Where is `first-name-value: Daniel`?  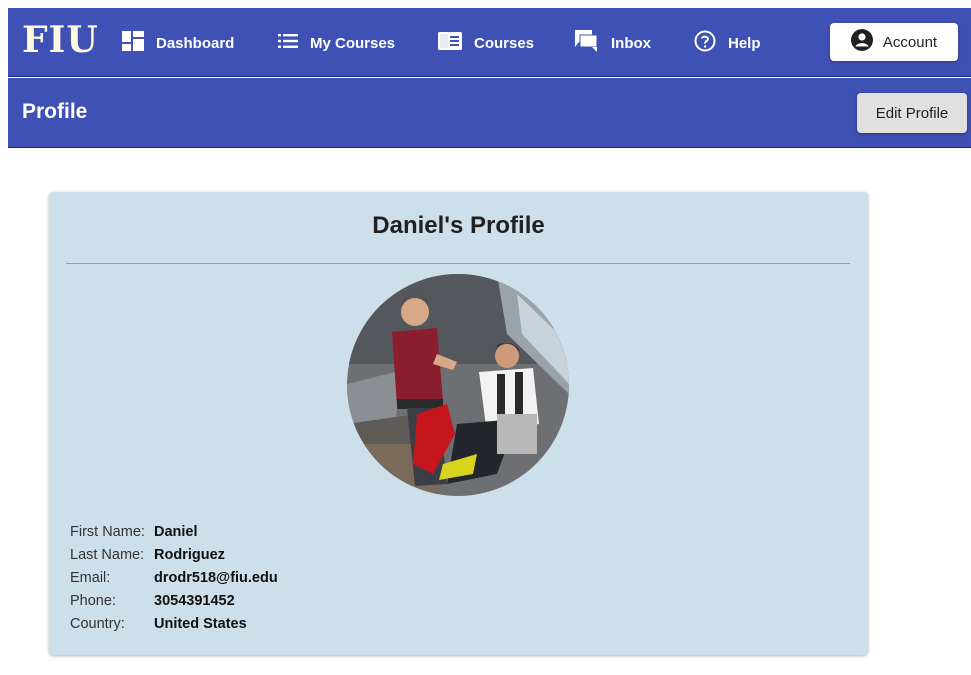 first-name-value: Daniel is located at coordinates (176, 532).